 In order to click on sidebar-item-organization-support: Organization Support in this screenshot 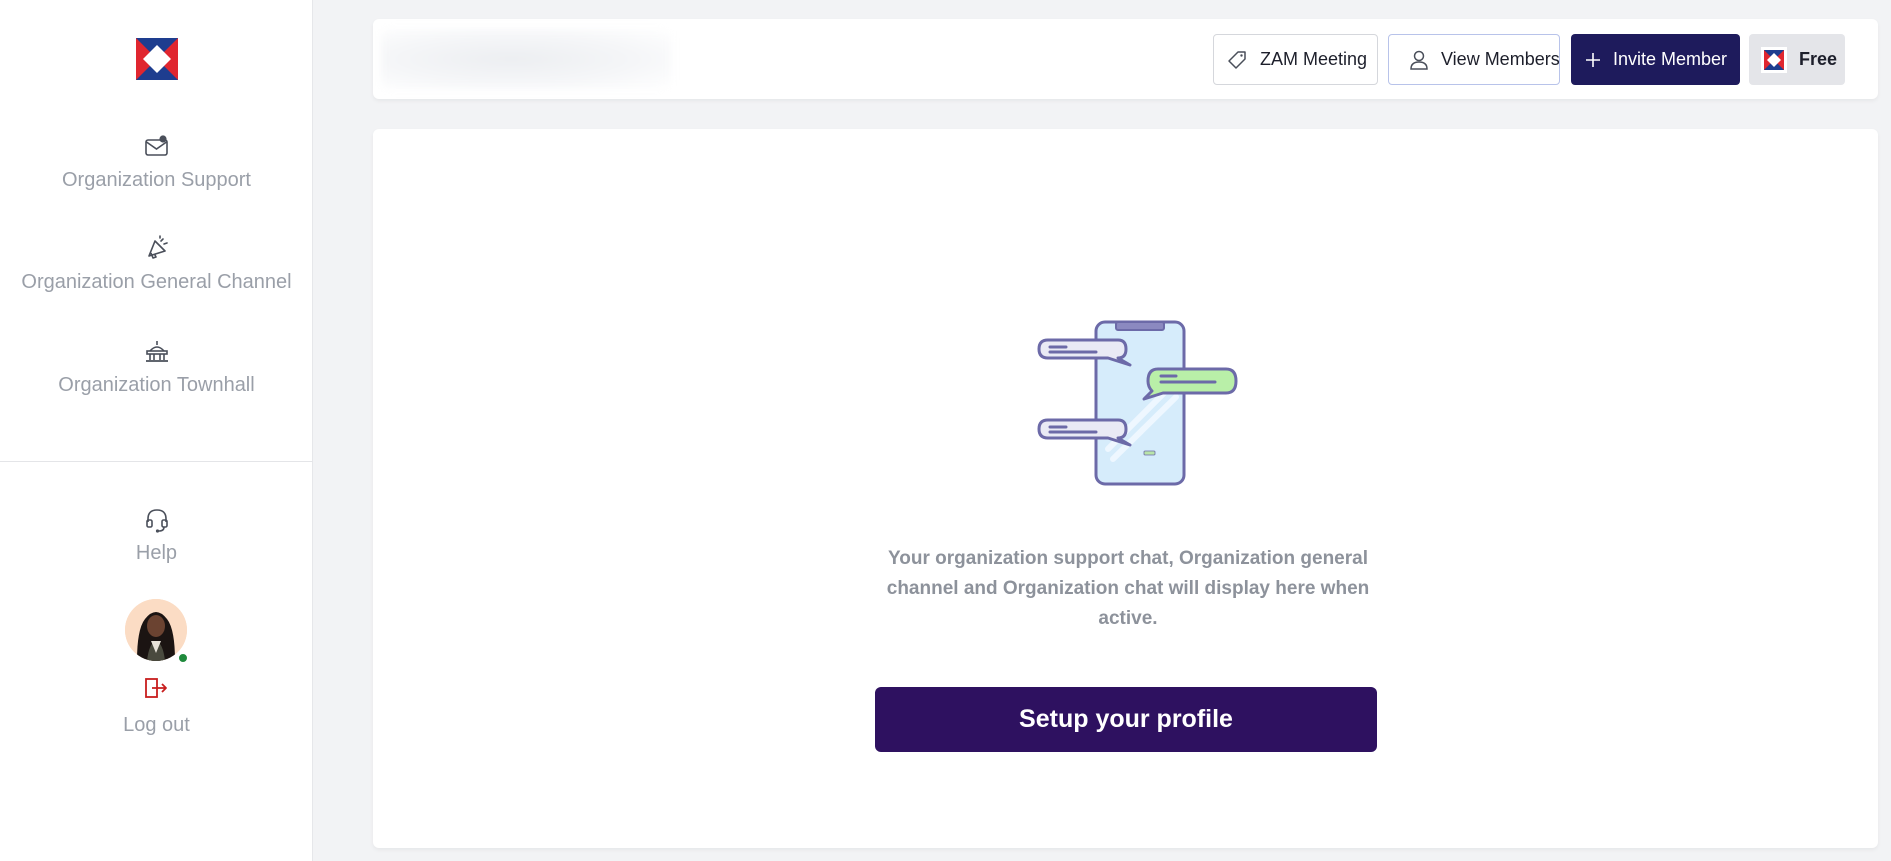, I will do `click(156, 162)`.